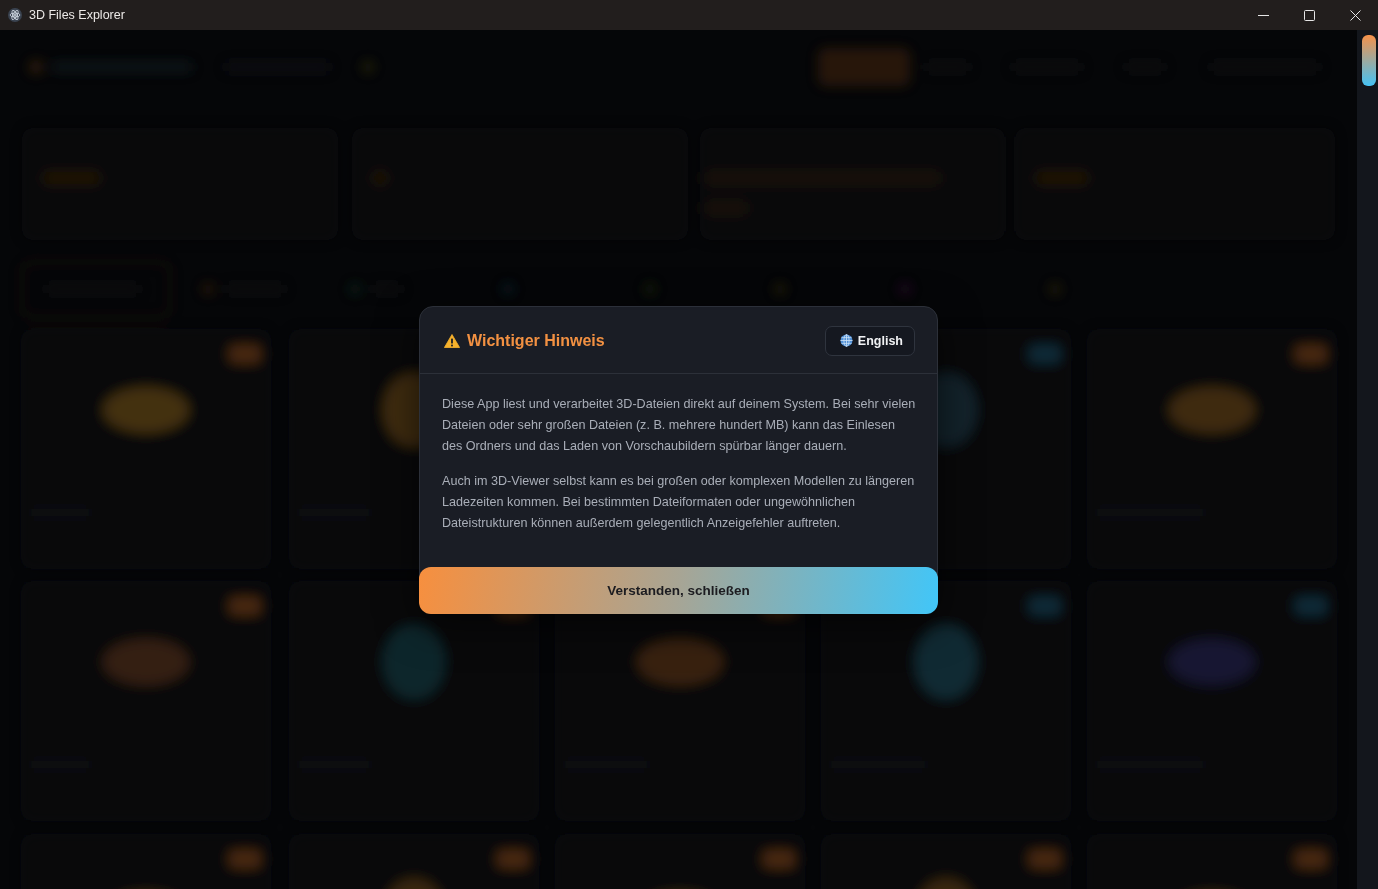  I want to click on dialog-title: Wichtiger Hinweis, so click(536, 340).